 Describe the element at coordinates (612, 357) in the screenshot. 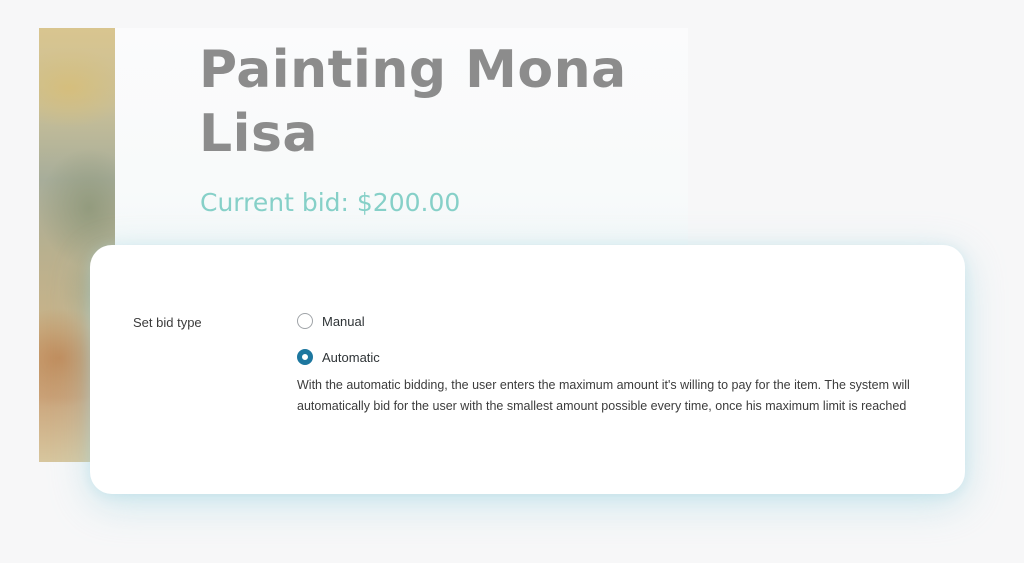

I see `bid-type-option-automatic: Automatic` at that location.